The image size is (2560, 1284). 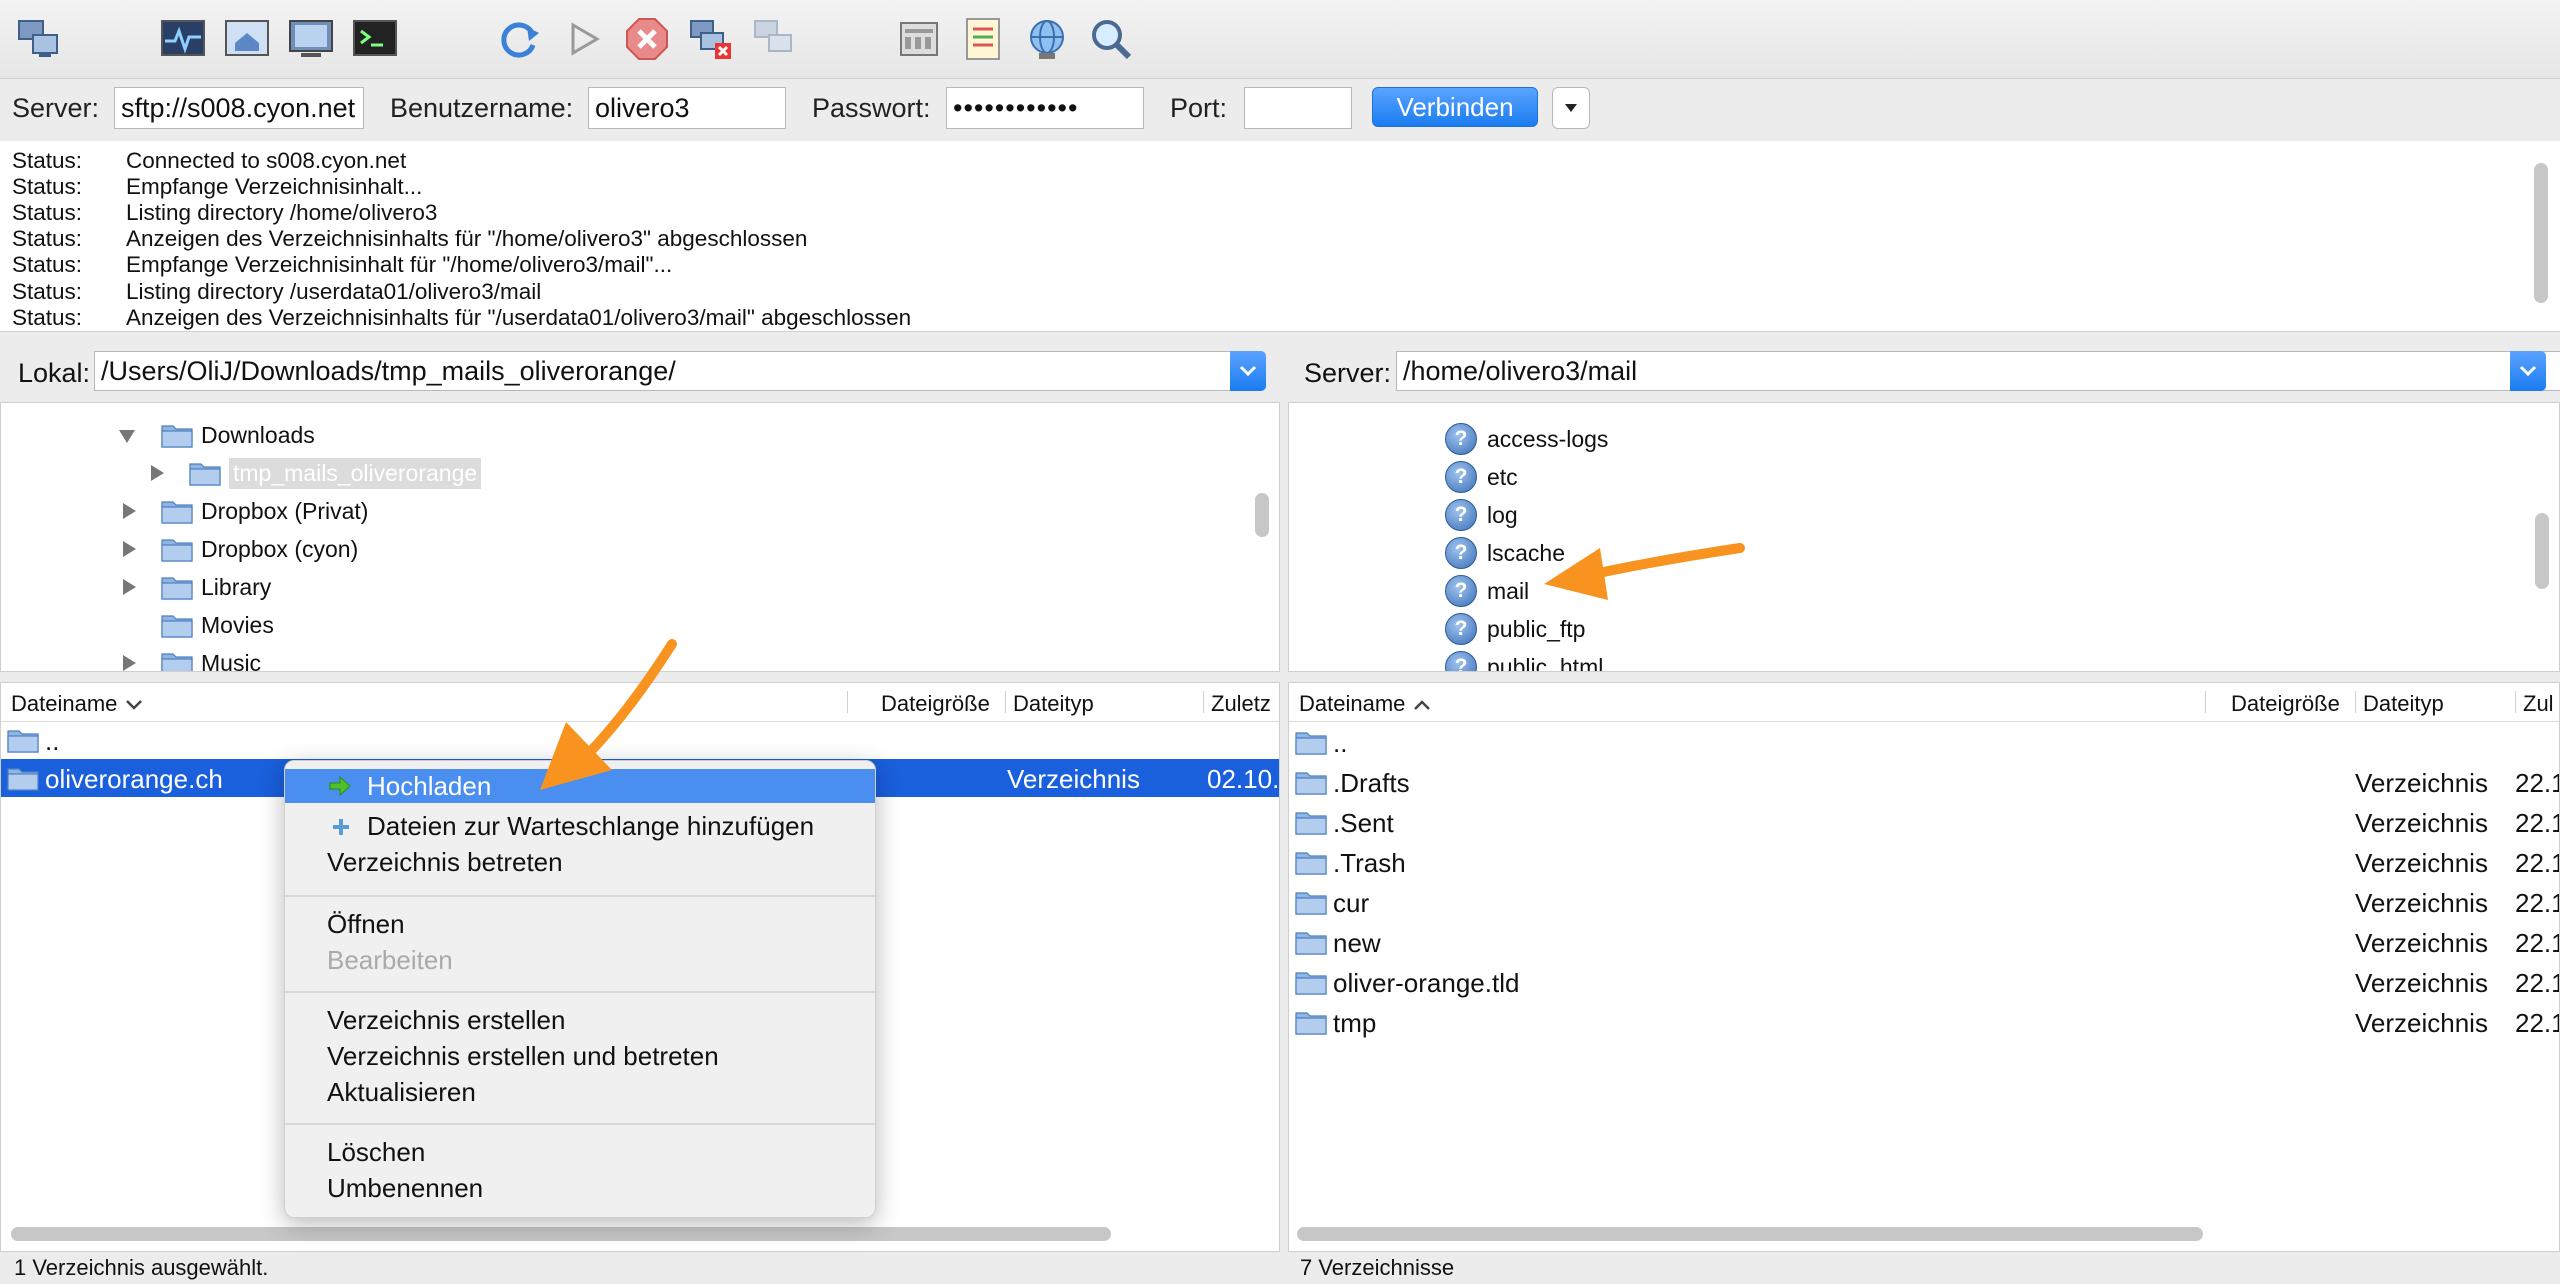 What do you see at coordinates (919, 39) in the screenshot?
I see `directory-listing-filters-icon` at bounding box center [919, 39].